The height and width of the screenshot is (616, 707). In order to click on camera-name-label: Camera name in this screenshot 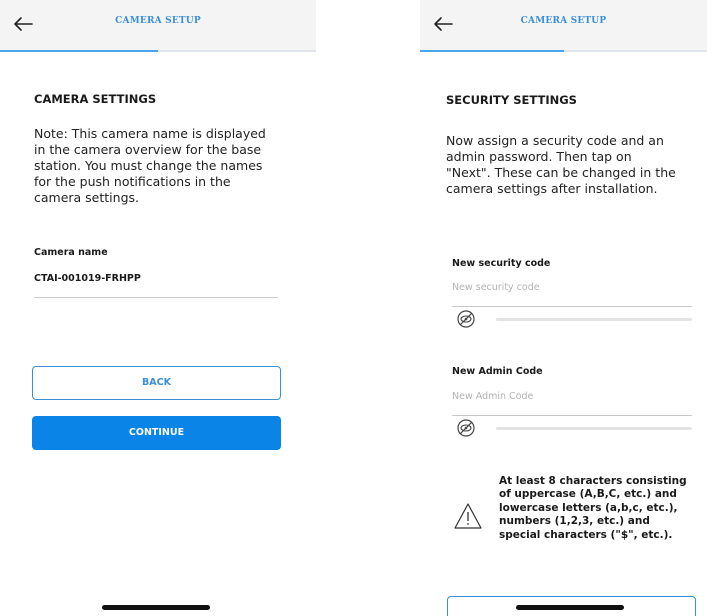, I will do `click(71, 252)`.